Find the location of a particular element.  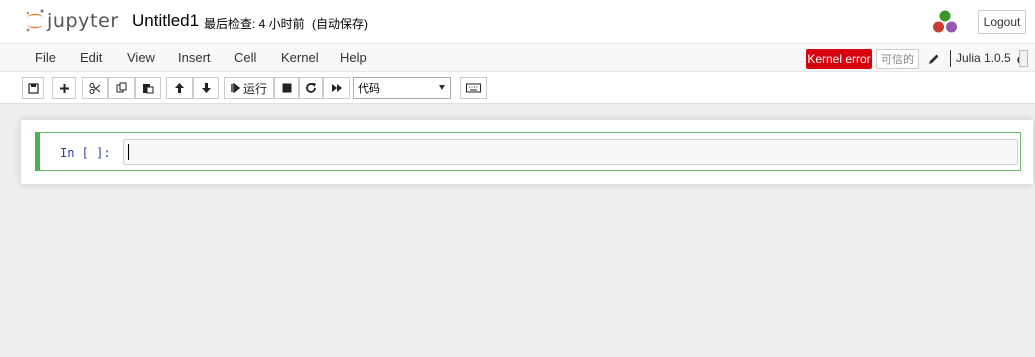

menu-kernel: Kernel is located at coordinates (300, 57).